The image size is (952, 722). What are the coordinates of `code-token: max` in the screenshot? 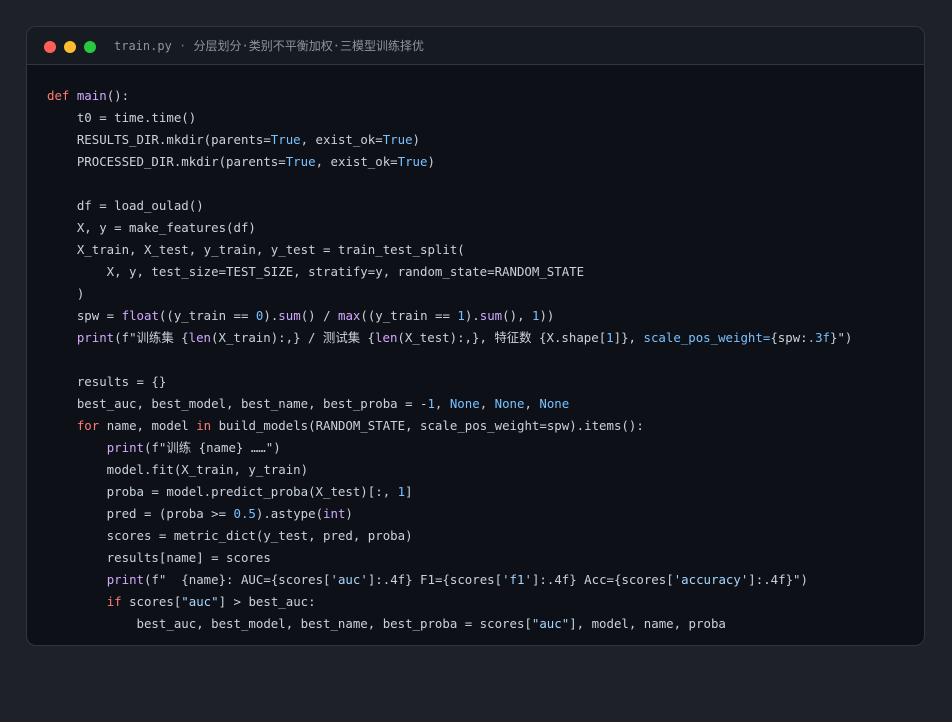 It's located at (349, 315).